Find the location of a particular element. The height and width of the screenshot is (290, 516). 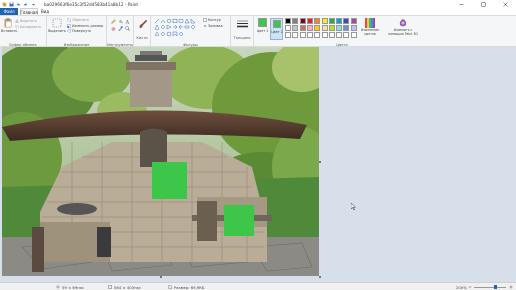

rotate-label: Повернуть is located at coordinates (82, 31).